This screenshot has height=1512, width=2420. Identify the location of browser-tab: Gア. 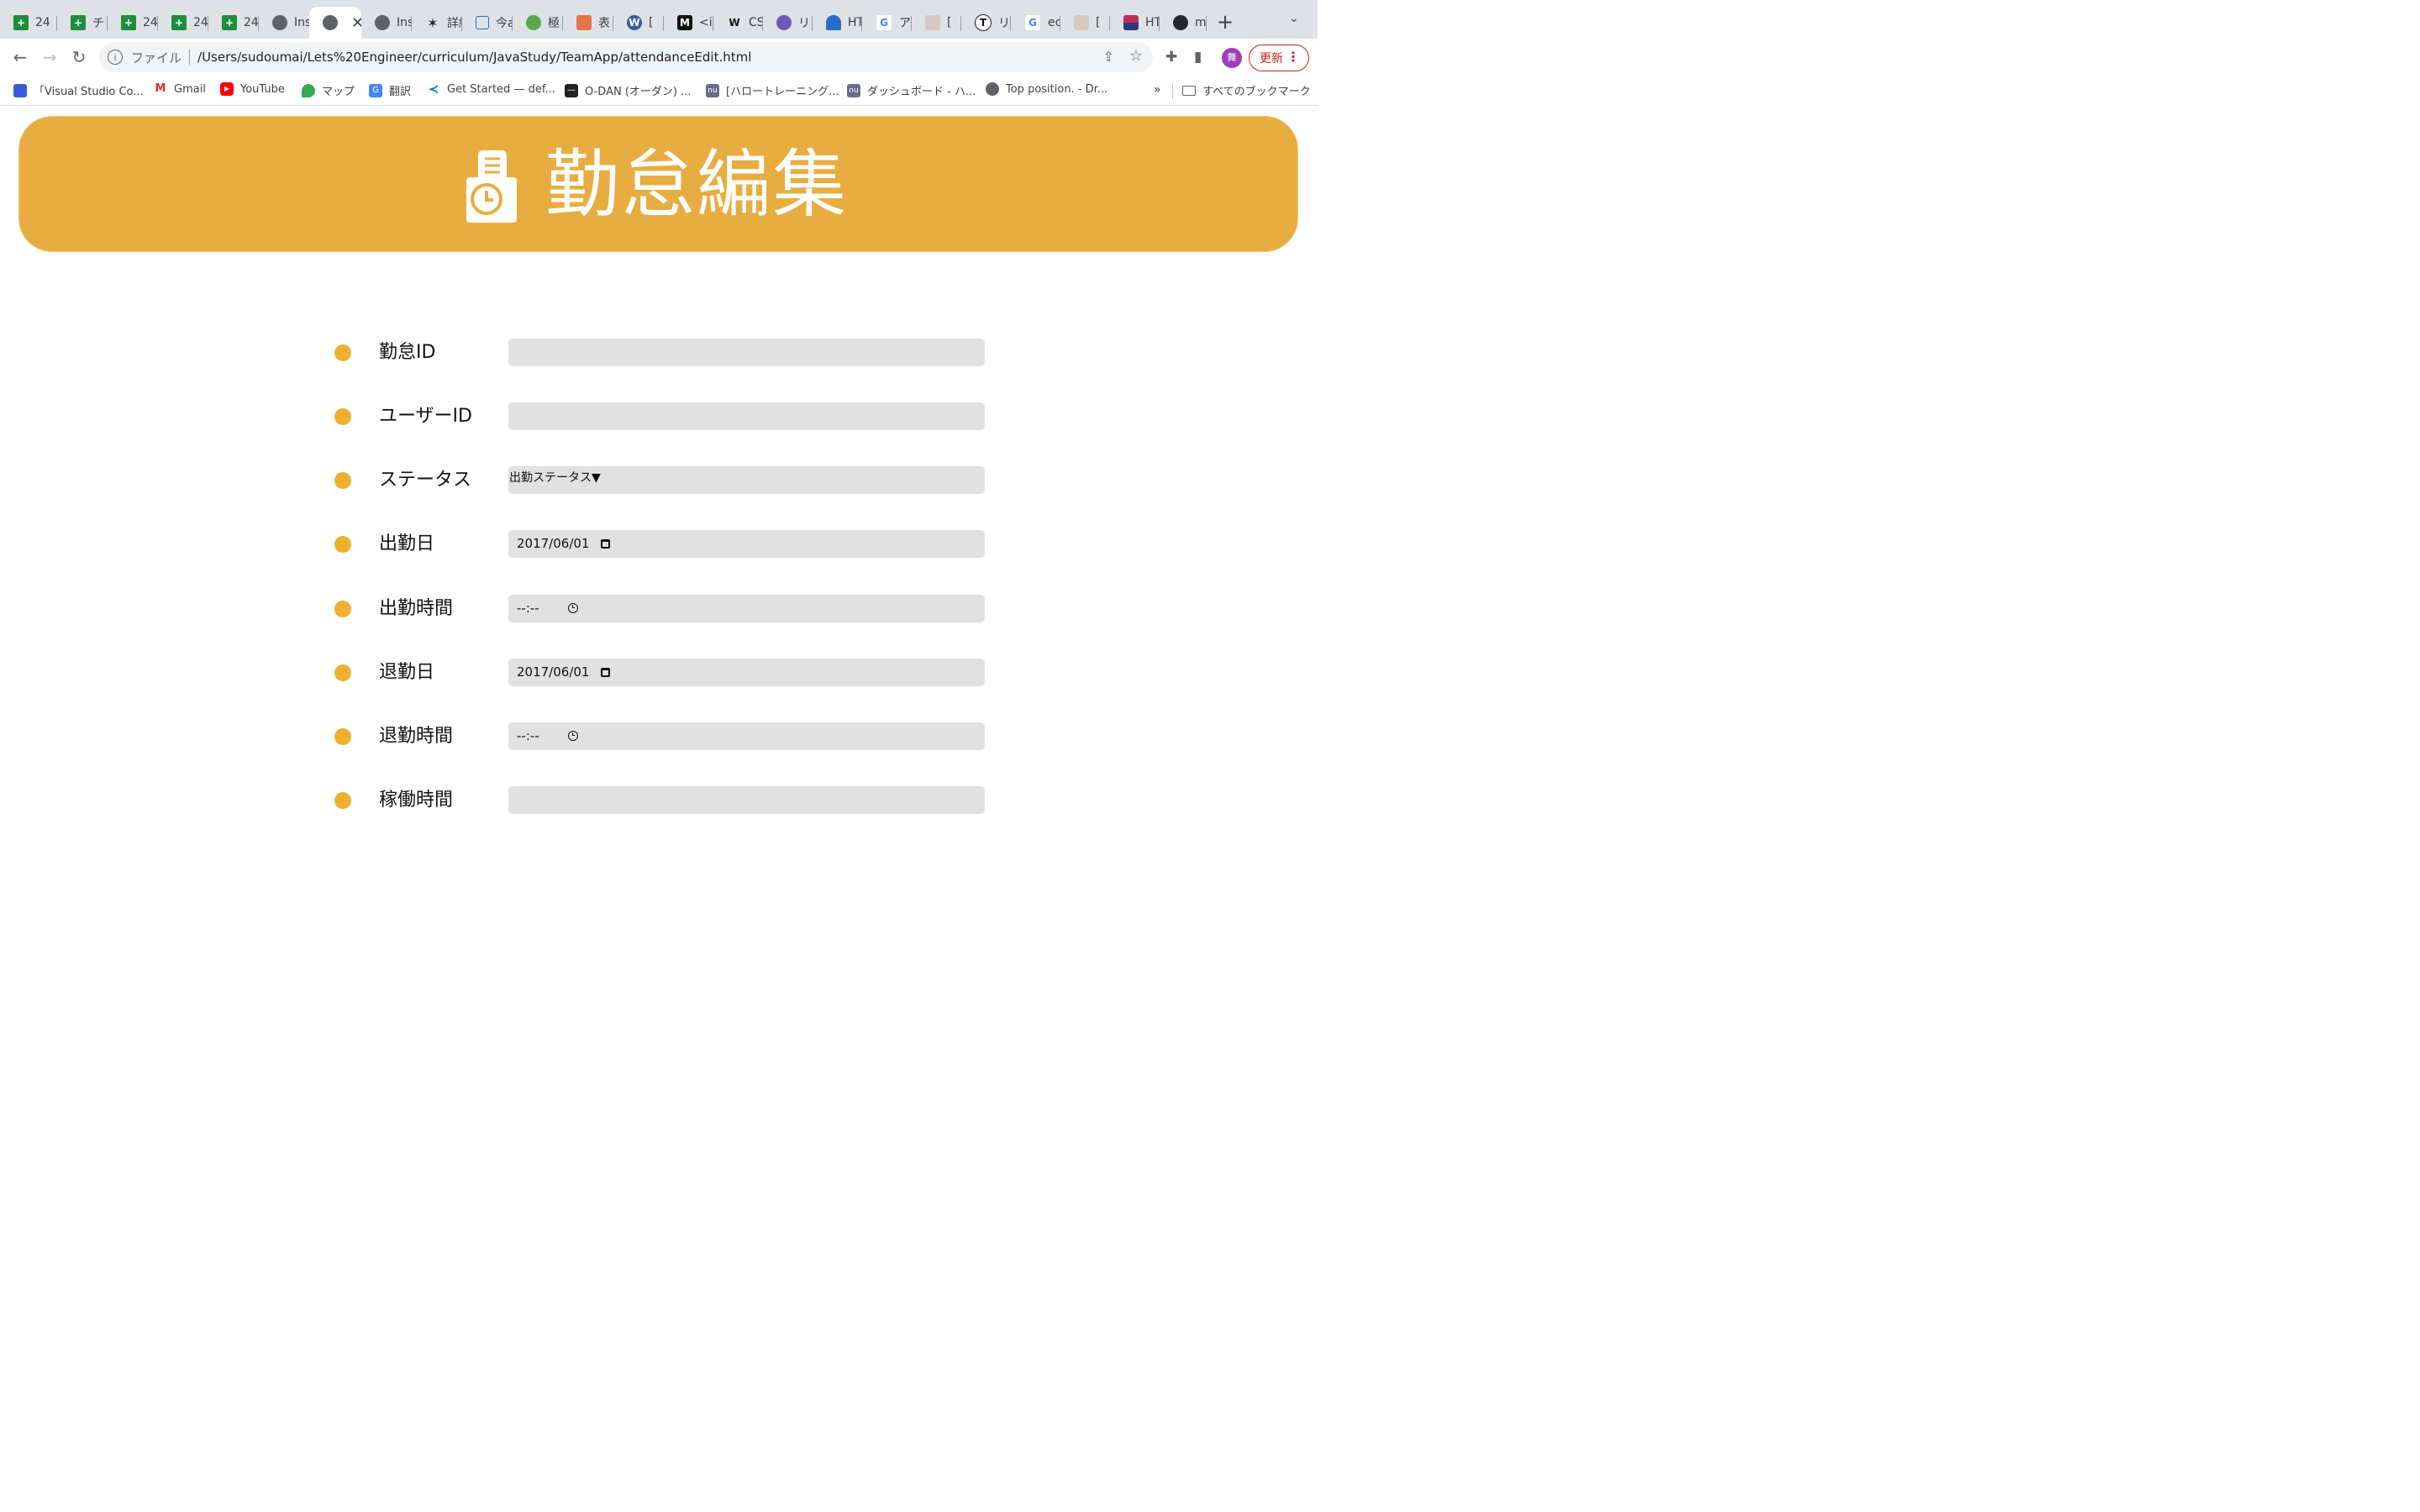
(887, 23).